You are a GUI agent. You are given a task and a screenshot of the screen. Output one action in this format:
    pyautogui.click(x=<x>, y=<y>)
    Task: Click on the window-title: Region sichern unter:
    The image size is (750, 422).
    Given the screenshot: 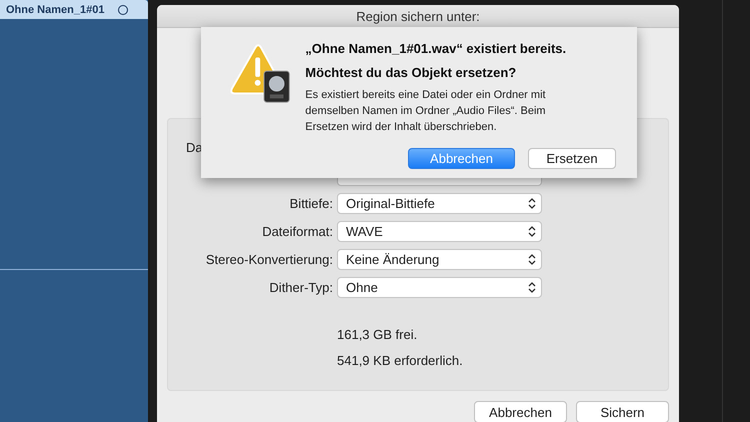 What is the action you would take?
    pyautogui.click(x=418, y=16)
    